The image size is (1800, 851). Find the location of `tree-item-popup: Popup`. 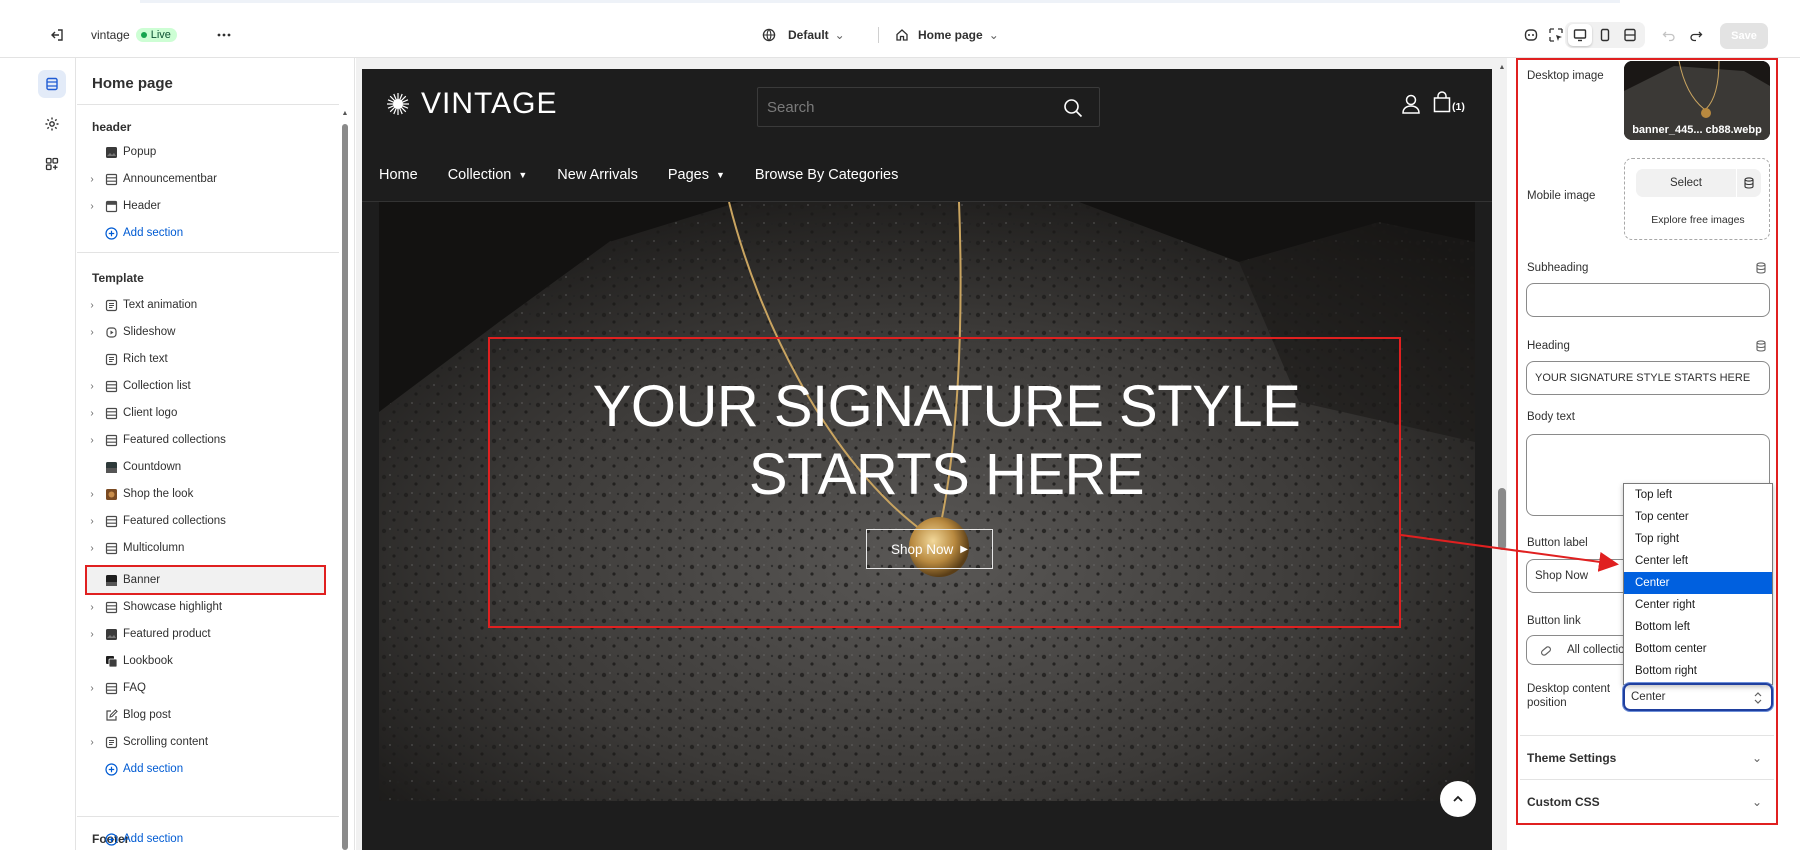

tree-item-popup: Popup is located at coordinates (212, 152).